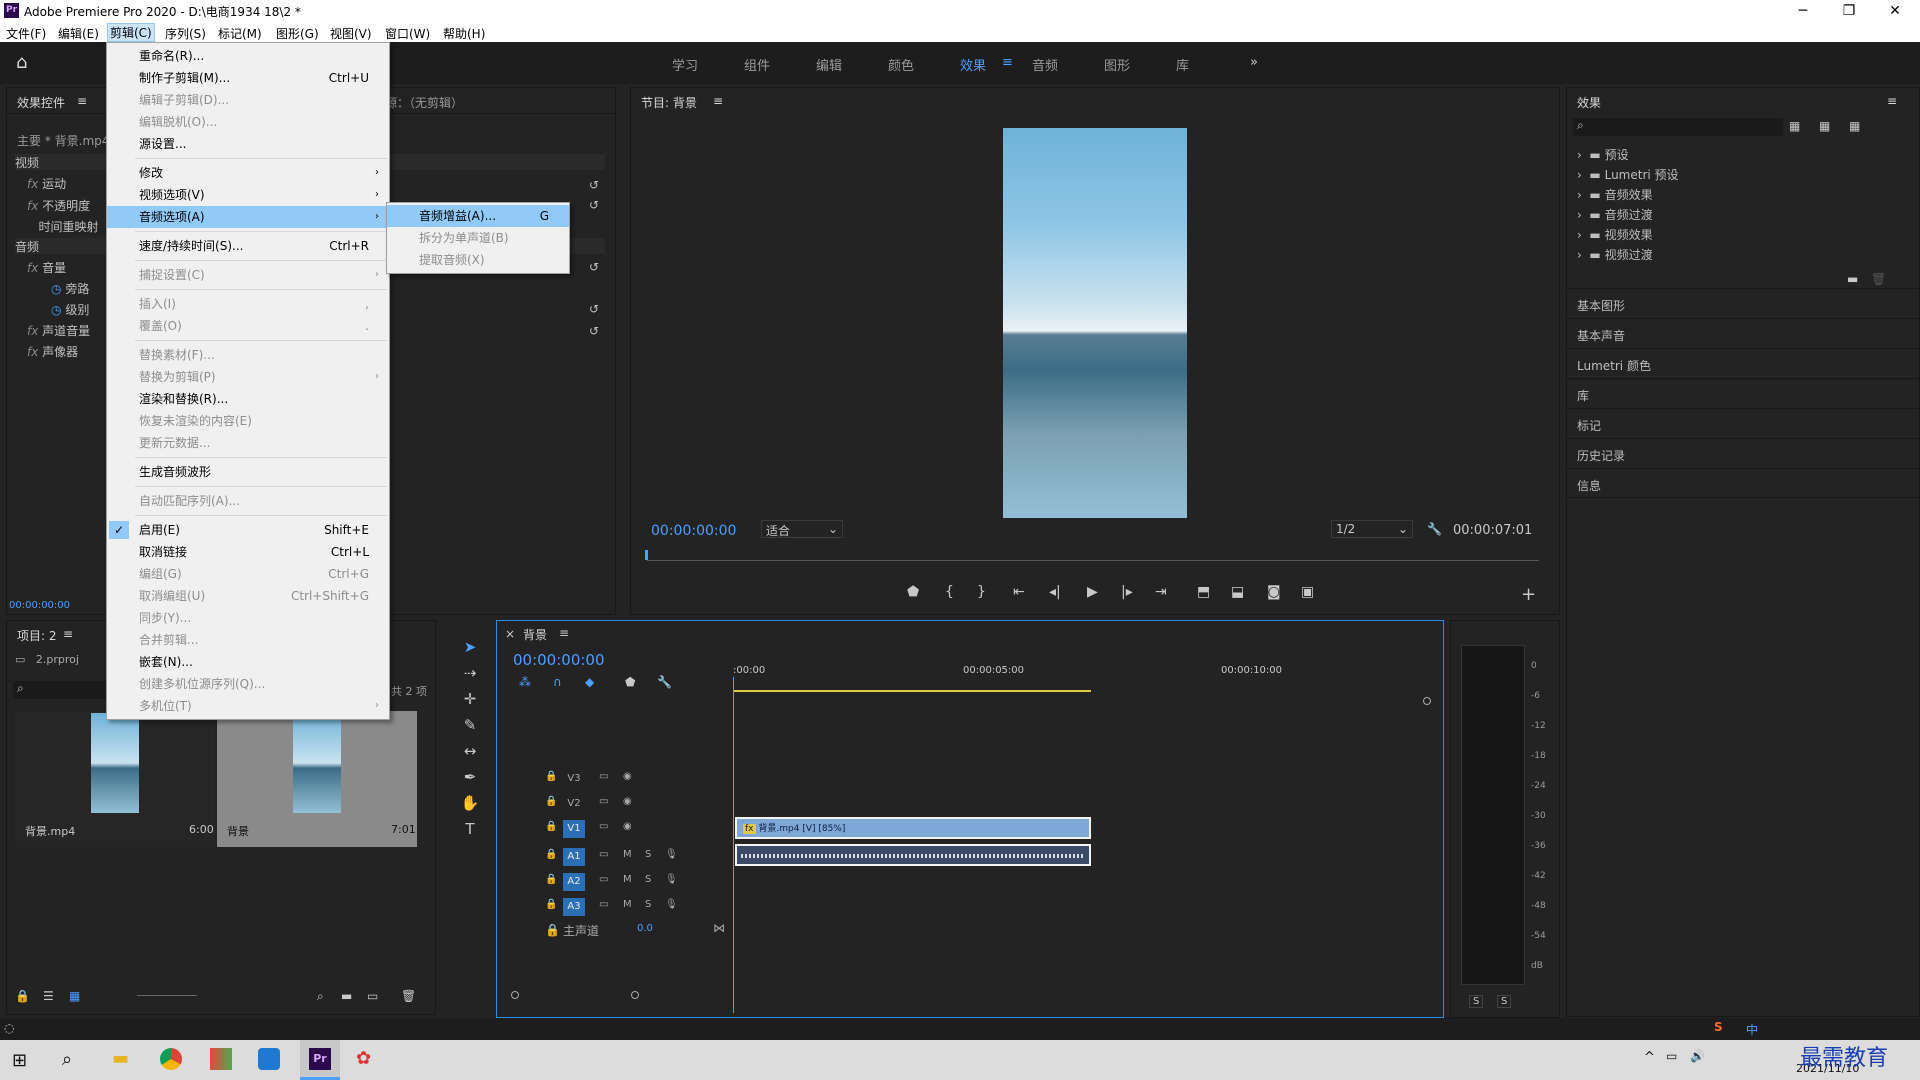 This screenshot has height=1080, width=1920. Describe the element at coordinates (1671, 1056) in the screenshot. I see `network-icon: ▭` at that location.